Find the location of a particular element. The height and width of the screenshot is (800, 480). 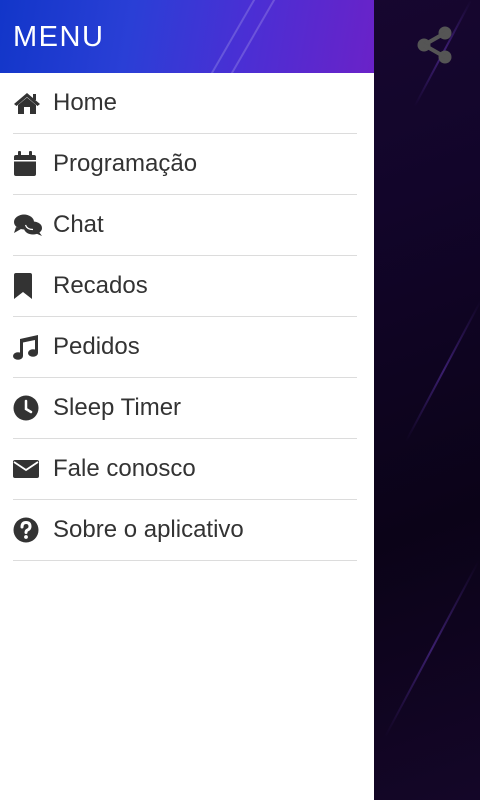

menu-item-sobre: Sobre o aplicativo is located at coordinates (185, 530).